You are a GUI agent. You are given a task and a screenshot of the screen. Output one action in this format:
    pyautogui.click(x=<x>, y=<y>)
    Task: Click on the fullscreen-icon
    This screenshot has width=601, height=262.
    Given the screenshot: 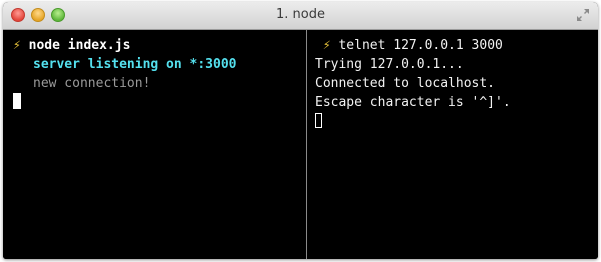 What is the action you would take?
    pyautogui.click(x=583, y=15)
    